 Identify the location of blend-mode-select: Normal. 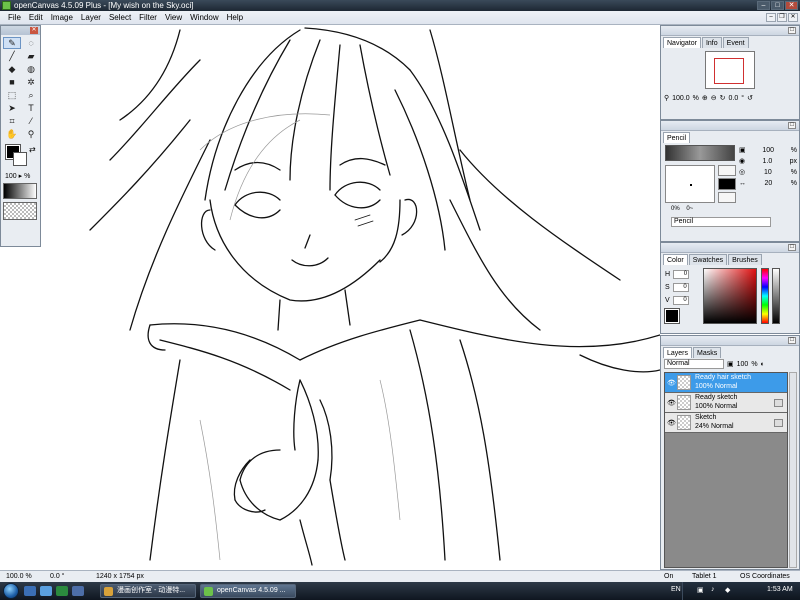
(694, 364).